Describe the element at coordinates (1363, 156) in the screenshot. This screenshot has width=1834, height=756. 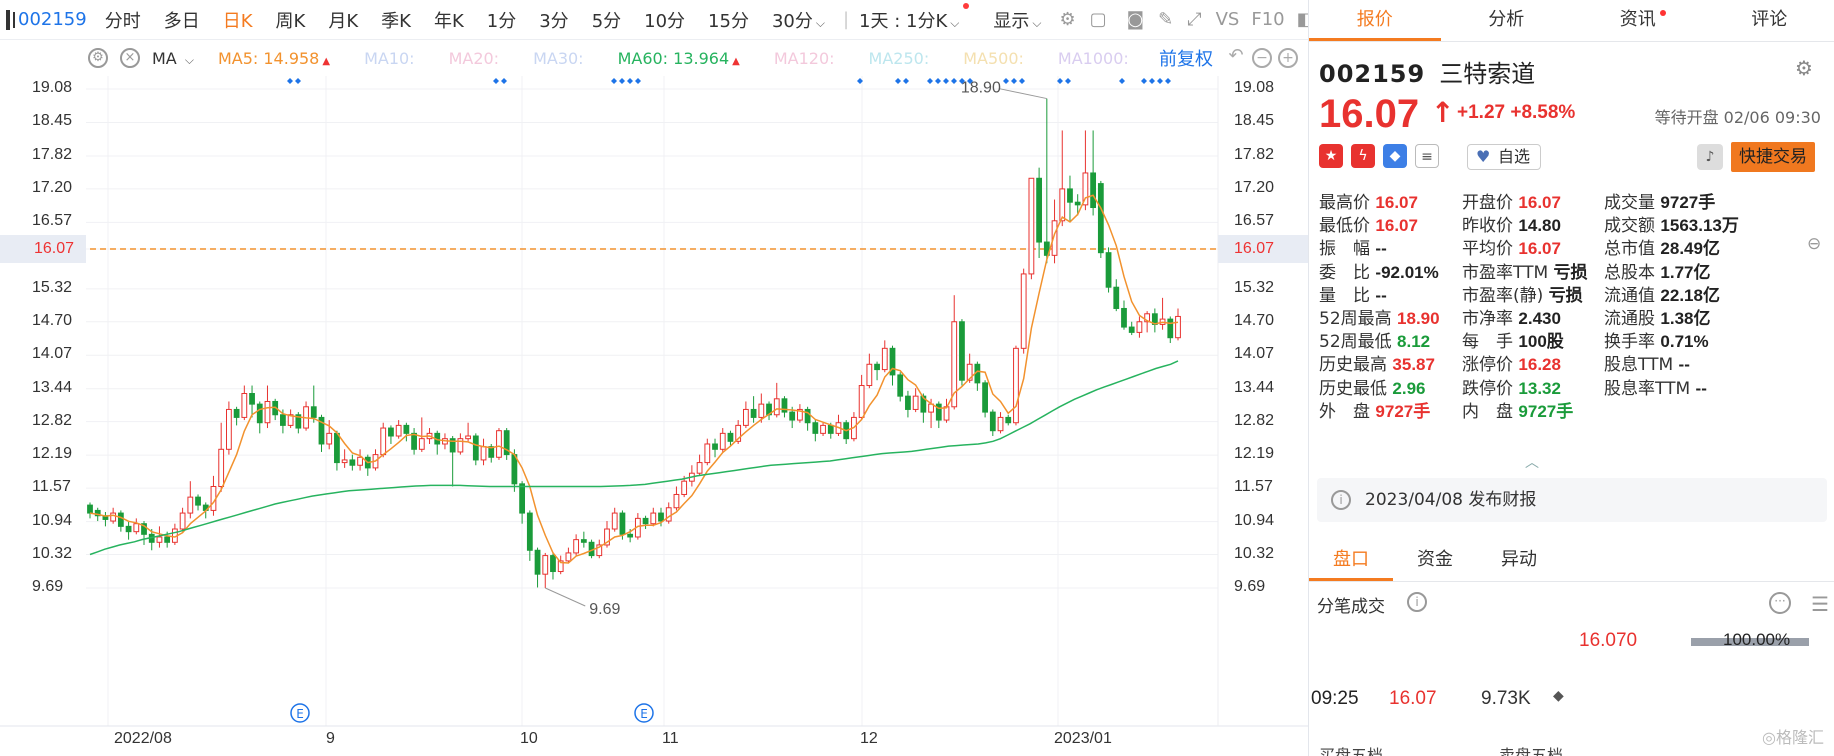
I see `lightning-icon: ϟ` at that location.